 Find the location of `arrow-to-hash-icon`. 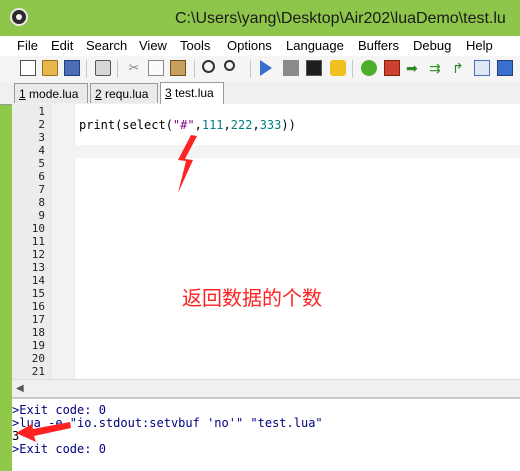

arrow-to-hash-icon is located at coordinates (187, 164).